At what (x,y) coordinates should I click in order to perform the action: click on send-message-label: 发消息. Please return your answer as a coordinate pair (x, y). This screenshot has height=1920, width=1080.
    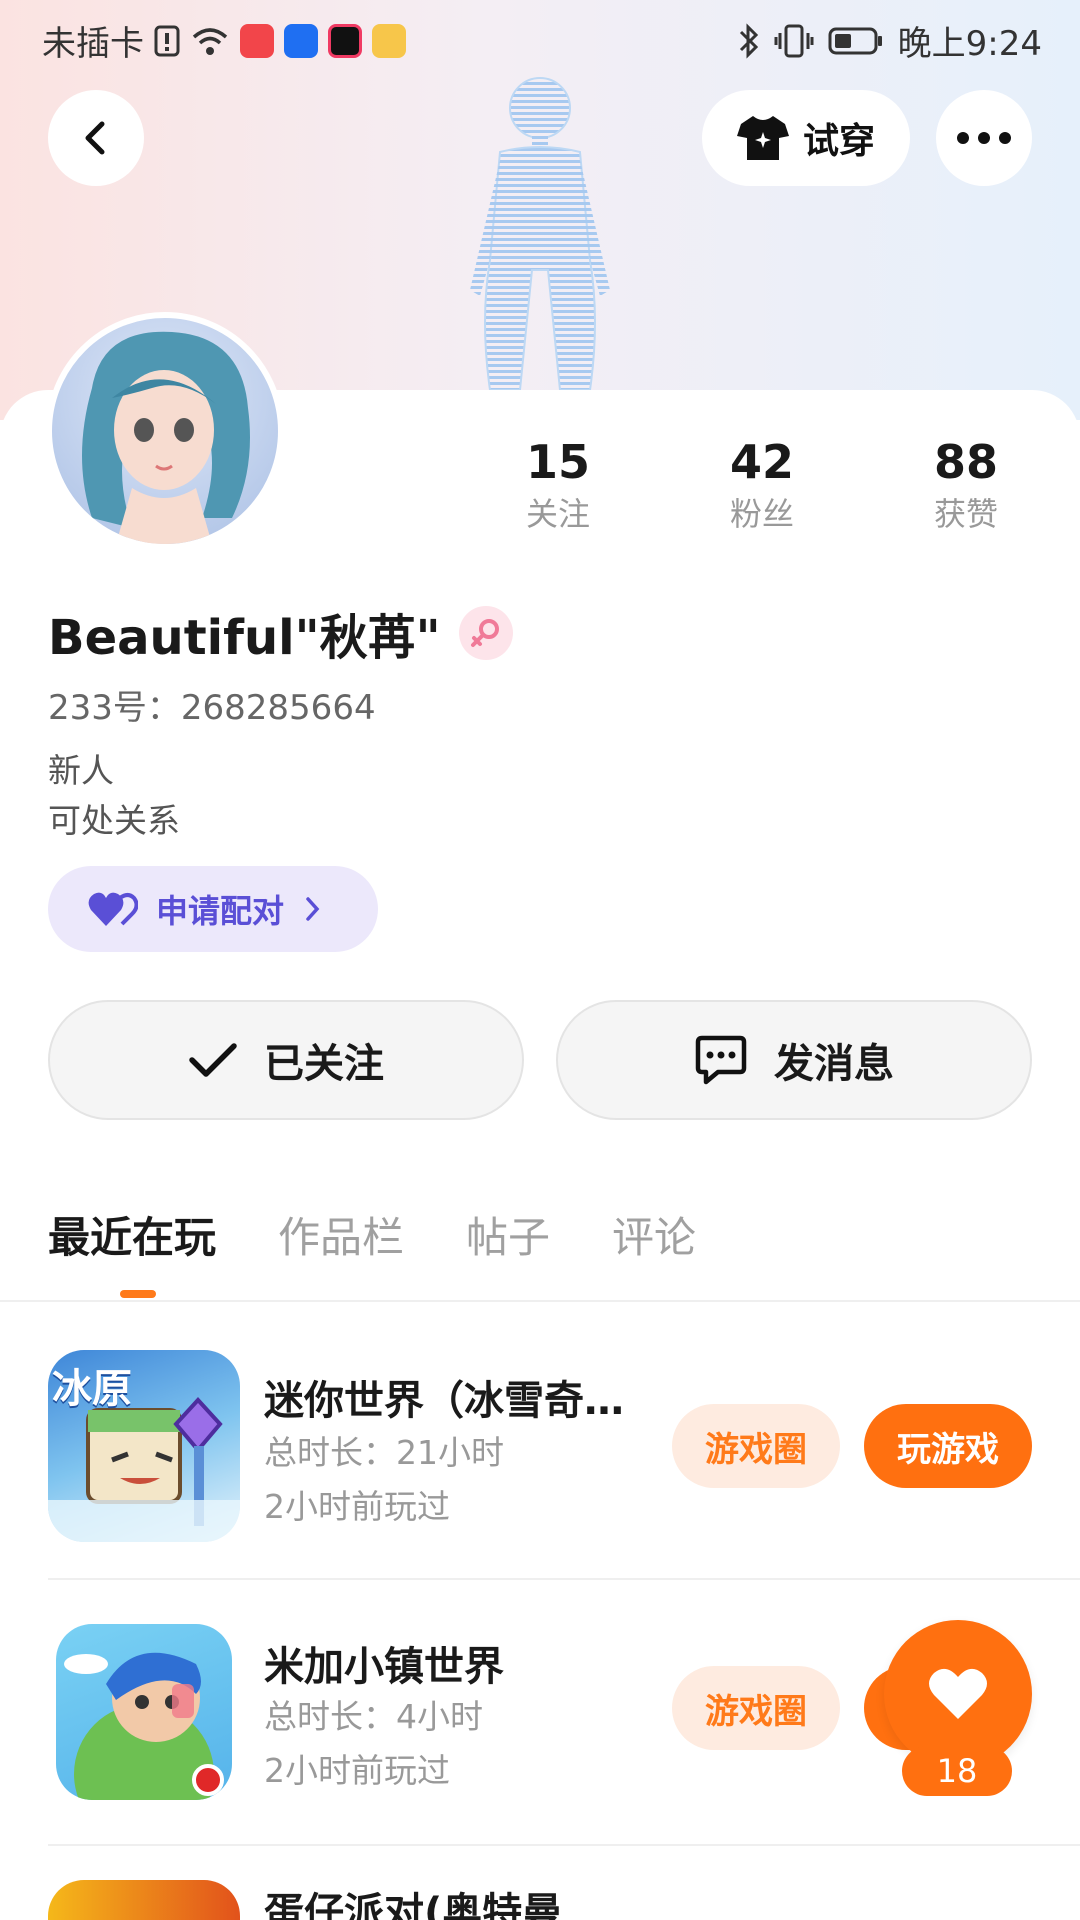
    Looking at the image, I should click on (834, 1064).